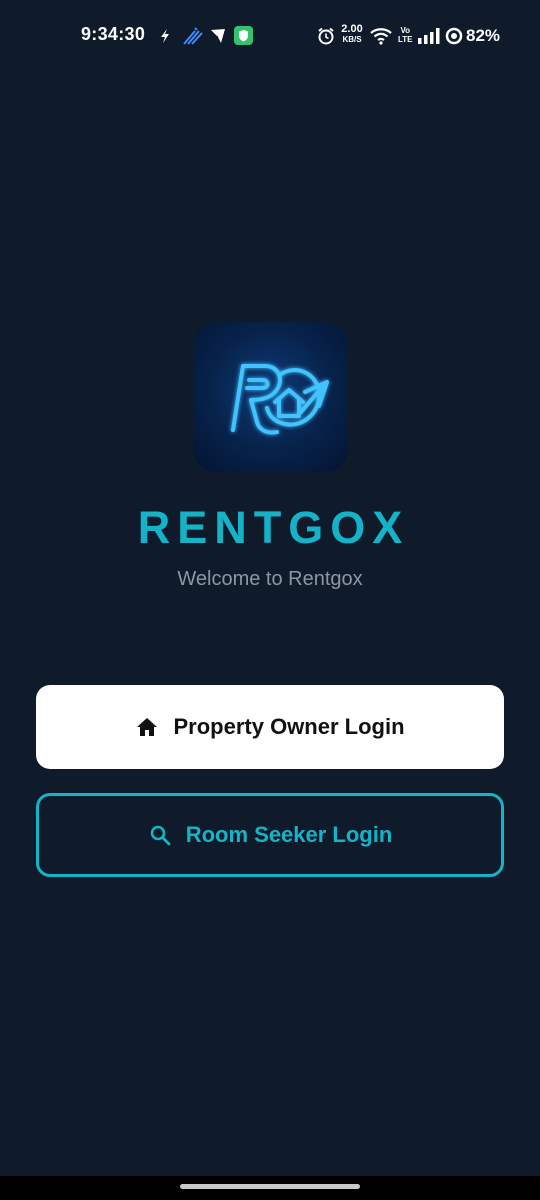 Image resolution: width=540 pixels, height=1200 pixels. What do you see at coordinates (454, 36) in the screenshot?
I see `battery-ring-icon` at bounding box center [454, 36].